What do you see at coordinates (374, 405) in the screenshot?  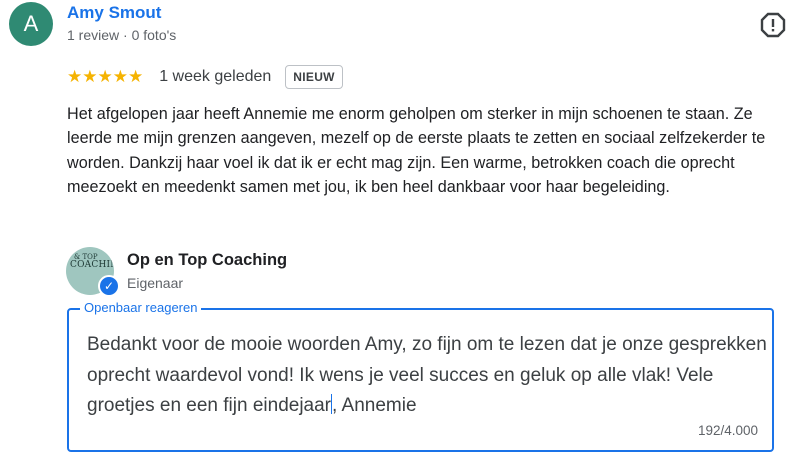 I see `reply-text-after-caret: , Annemie` at bounding box center [374, 405].